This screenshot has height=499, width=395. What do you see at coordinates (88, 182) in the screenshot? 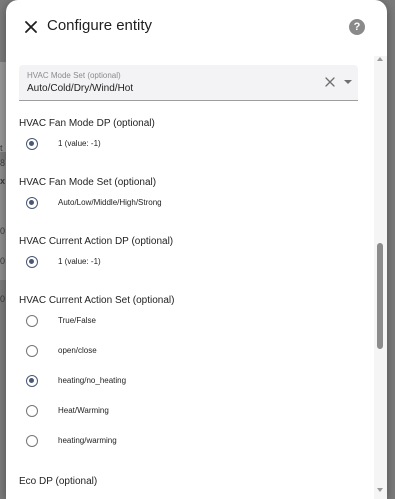
I see `section-label: HVAC Fan Mode Set (optional)` at bounding box center [88, 182].